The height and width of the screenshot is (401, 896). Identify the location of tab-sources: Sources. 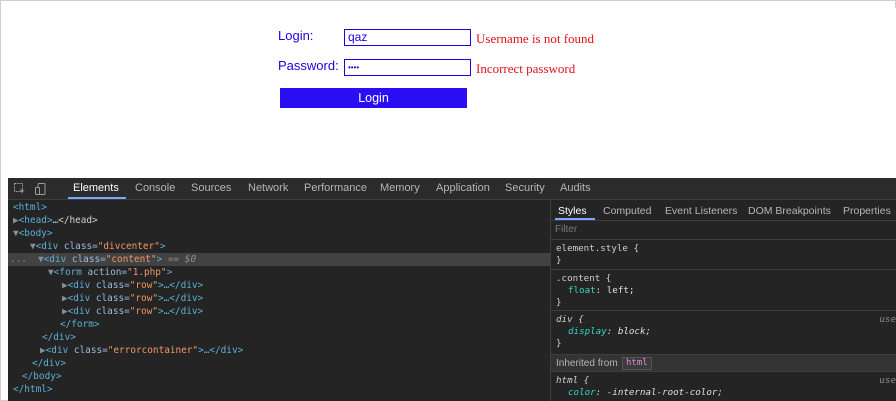
(211, 188).